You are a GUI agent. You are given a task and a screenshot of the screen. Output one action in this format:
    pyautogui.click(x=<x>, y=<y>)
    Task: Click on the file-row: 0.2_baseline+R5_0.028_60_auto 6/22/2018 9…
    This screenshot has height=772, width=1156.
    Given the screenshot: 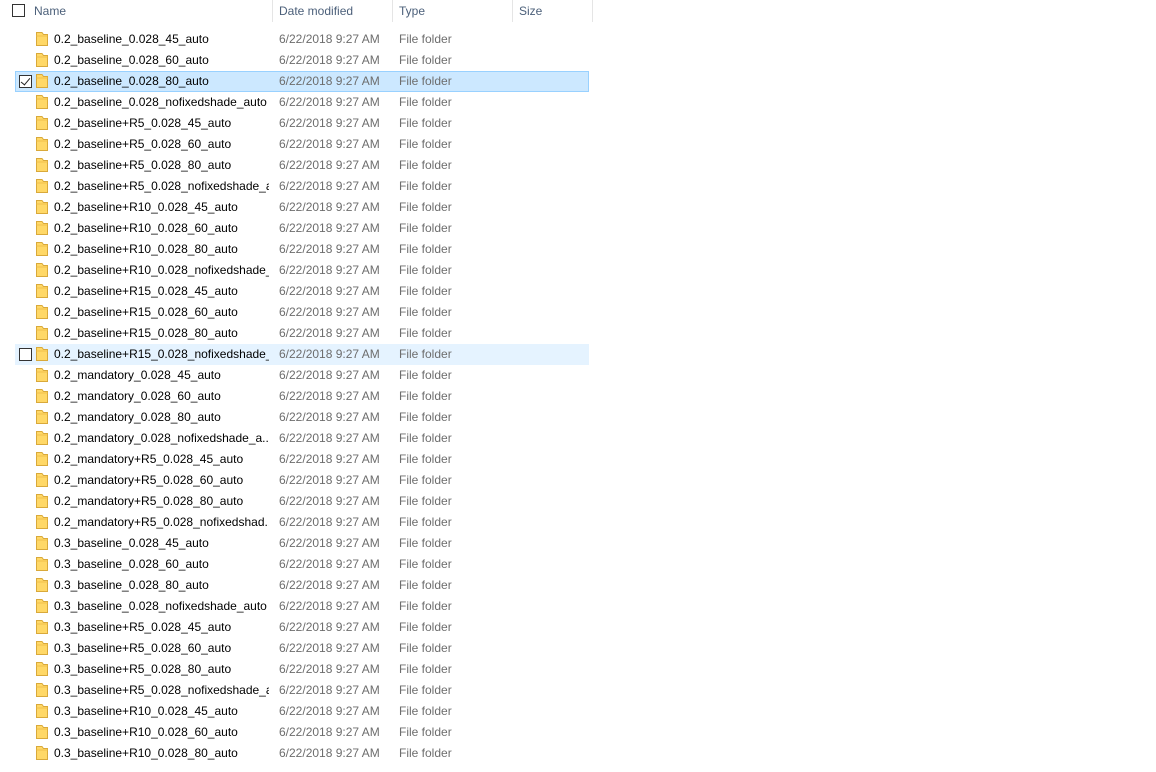 What is the action you would take?
    pyautogui.click(x=295, y=144)
    